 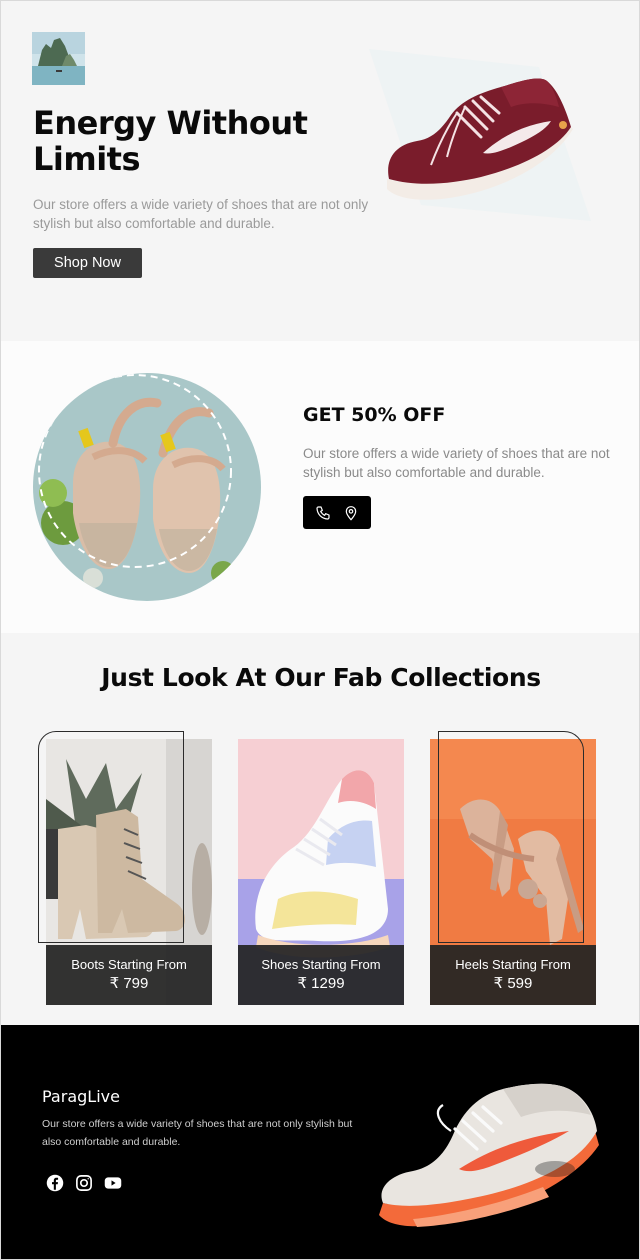 I want to click on contact-actions, so click(x=337, y=512).